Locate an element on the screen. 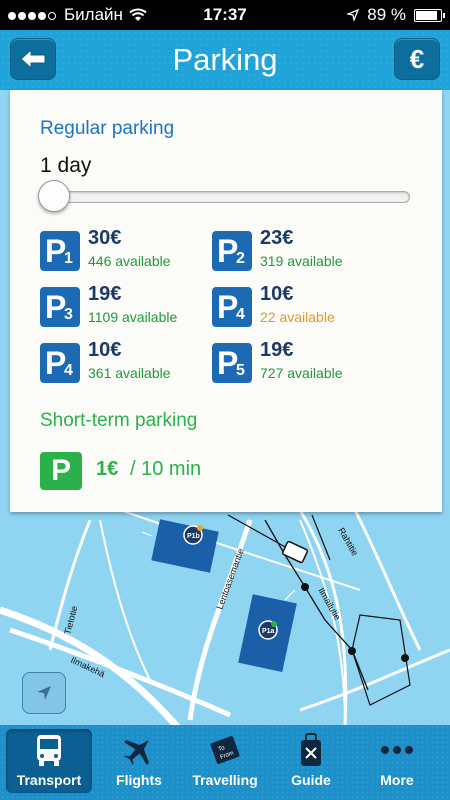 The width and height of the screenshot is (450, 800). parking-marker-label: P1b is located at coordinates (193, 536).